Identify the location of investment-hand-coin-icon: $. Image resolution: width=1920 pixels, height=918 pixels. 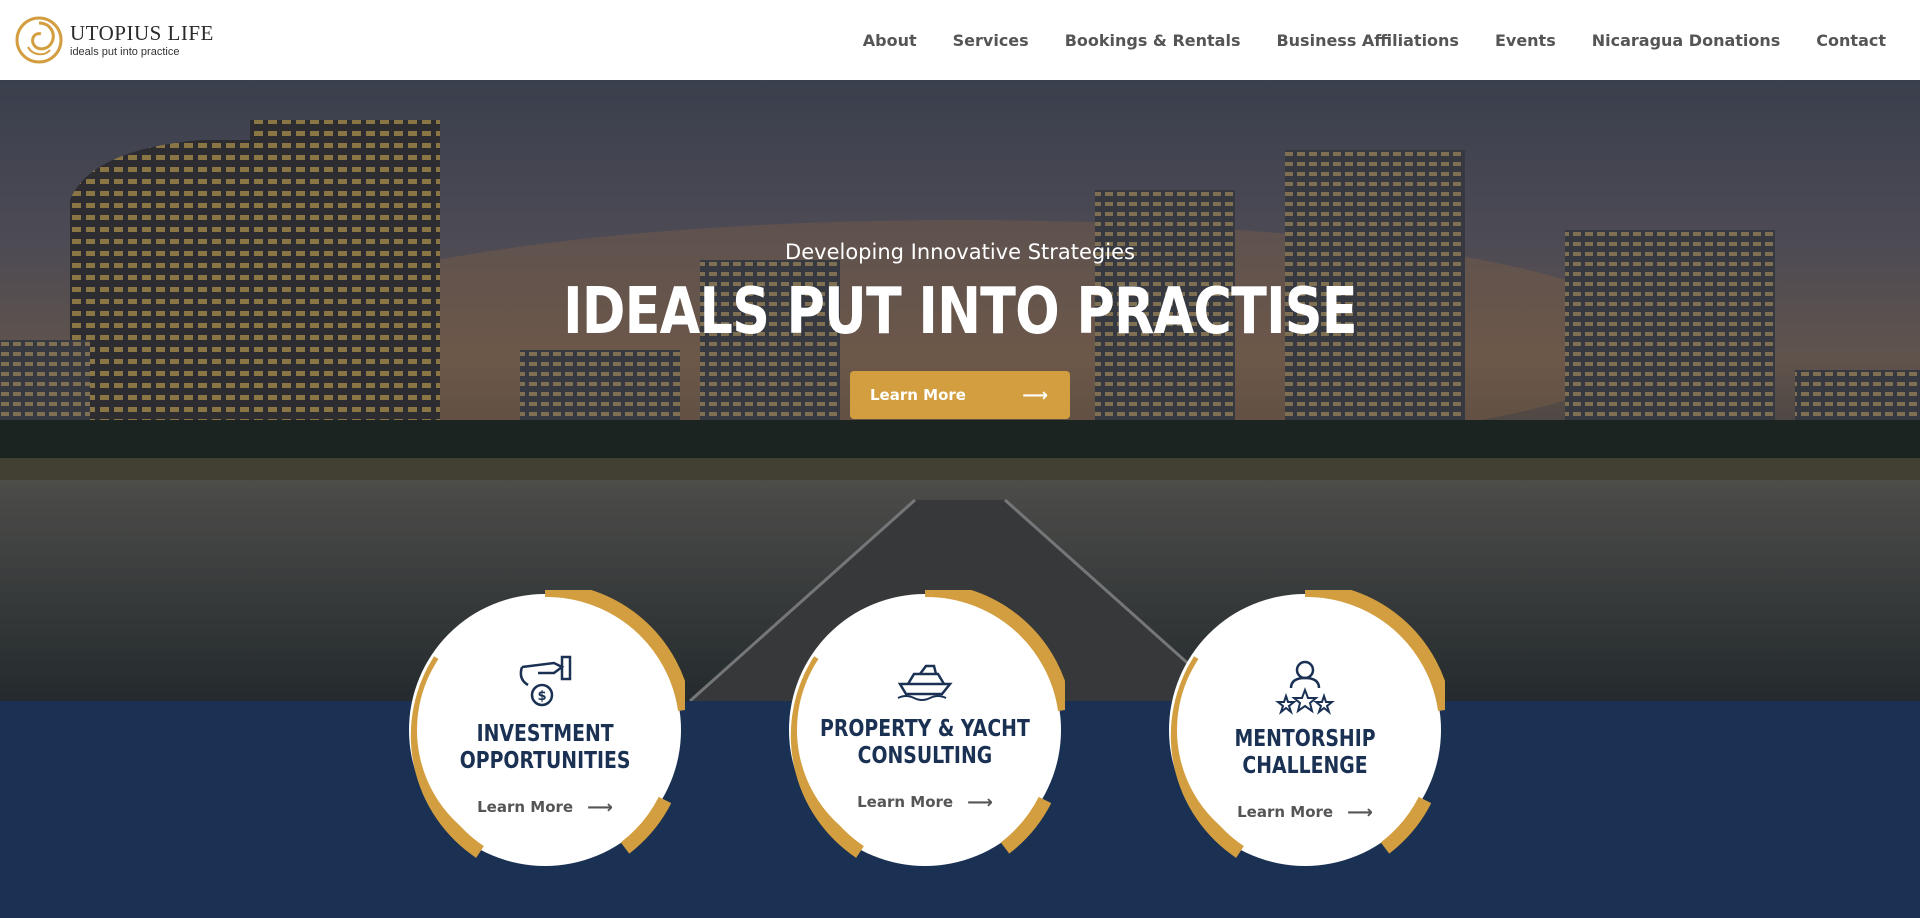
(545, 680).